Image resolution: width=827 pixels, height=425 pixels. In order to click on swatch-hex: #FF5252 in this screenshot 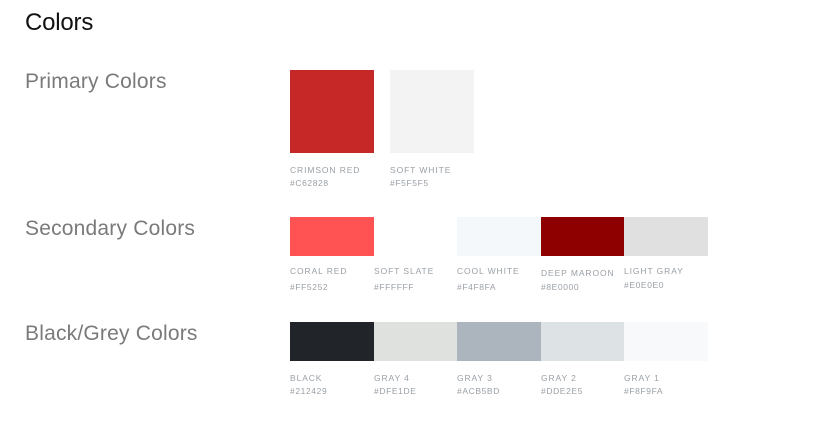, I will do `click(309, 287)`.